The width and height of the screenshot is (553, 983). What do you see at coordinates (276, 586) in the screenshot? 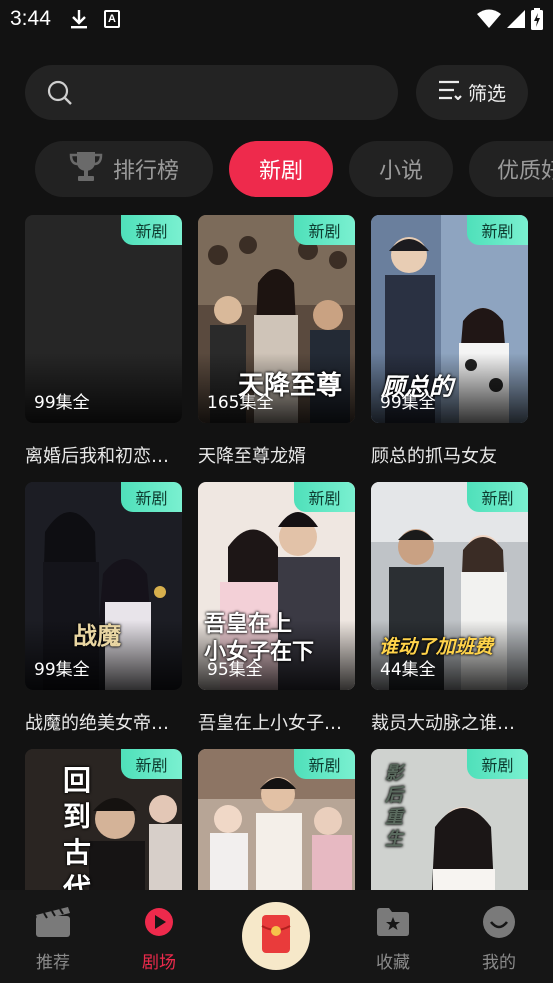
I see `poster: 吾皇在上 小女子在下 新剧 95集全` at bounding box center [276, 586].